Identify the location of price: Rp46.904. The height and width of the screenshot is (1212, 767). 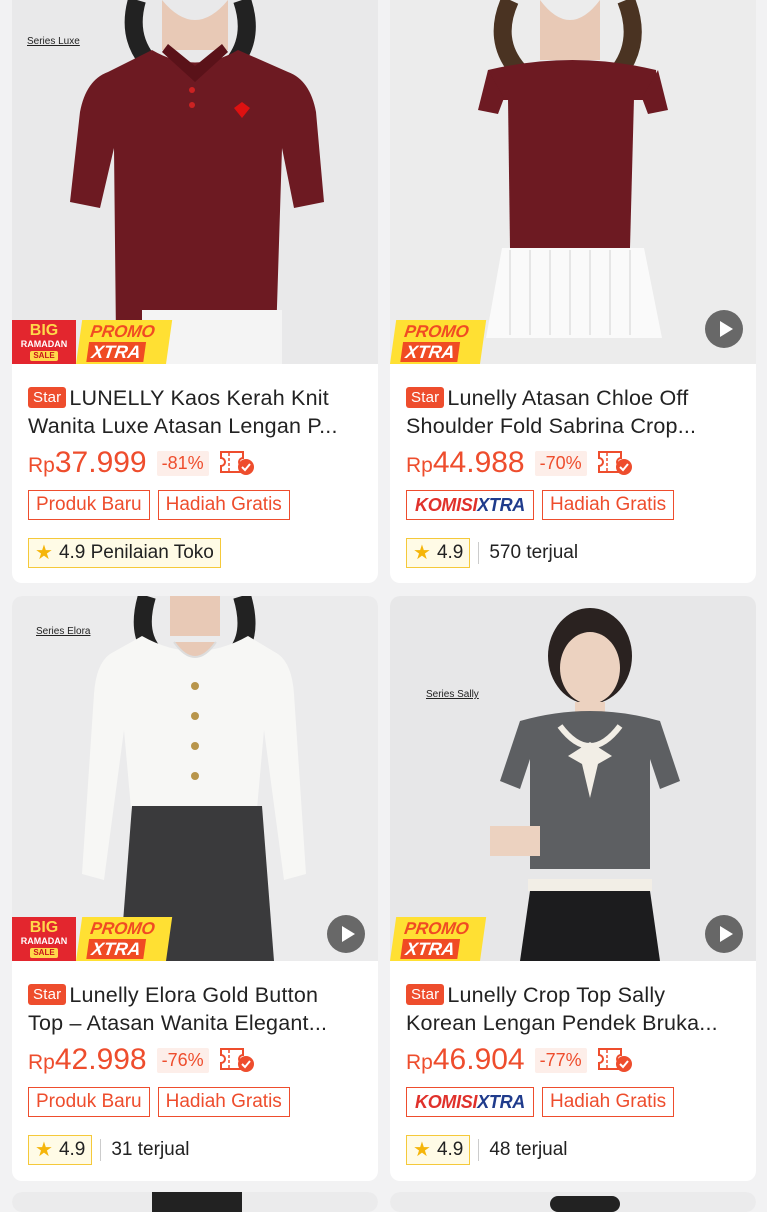
(465, 1059).